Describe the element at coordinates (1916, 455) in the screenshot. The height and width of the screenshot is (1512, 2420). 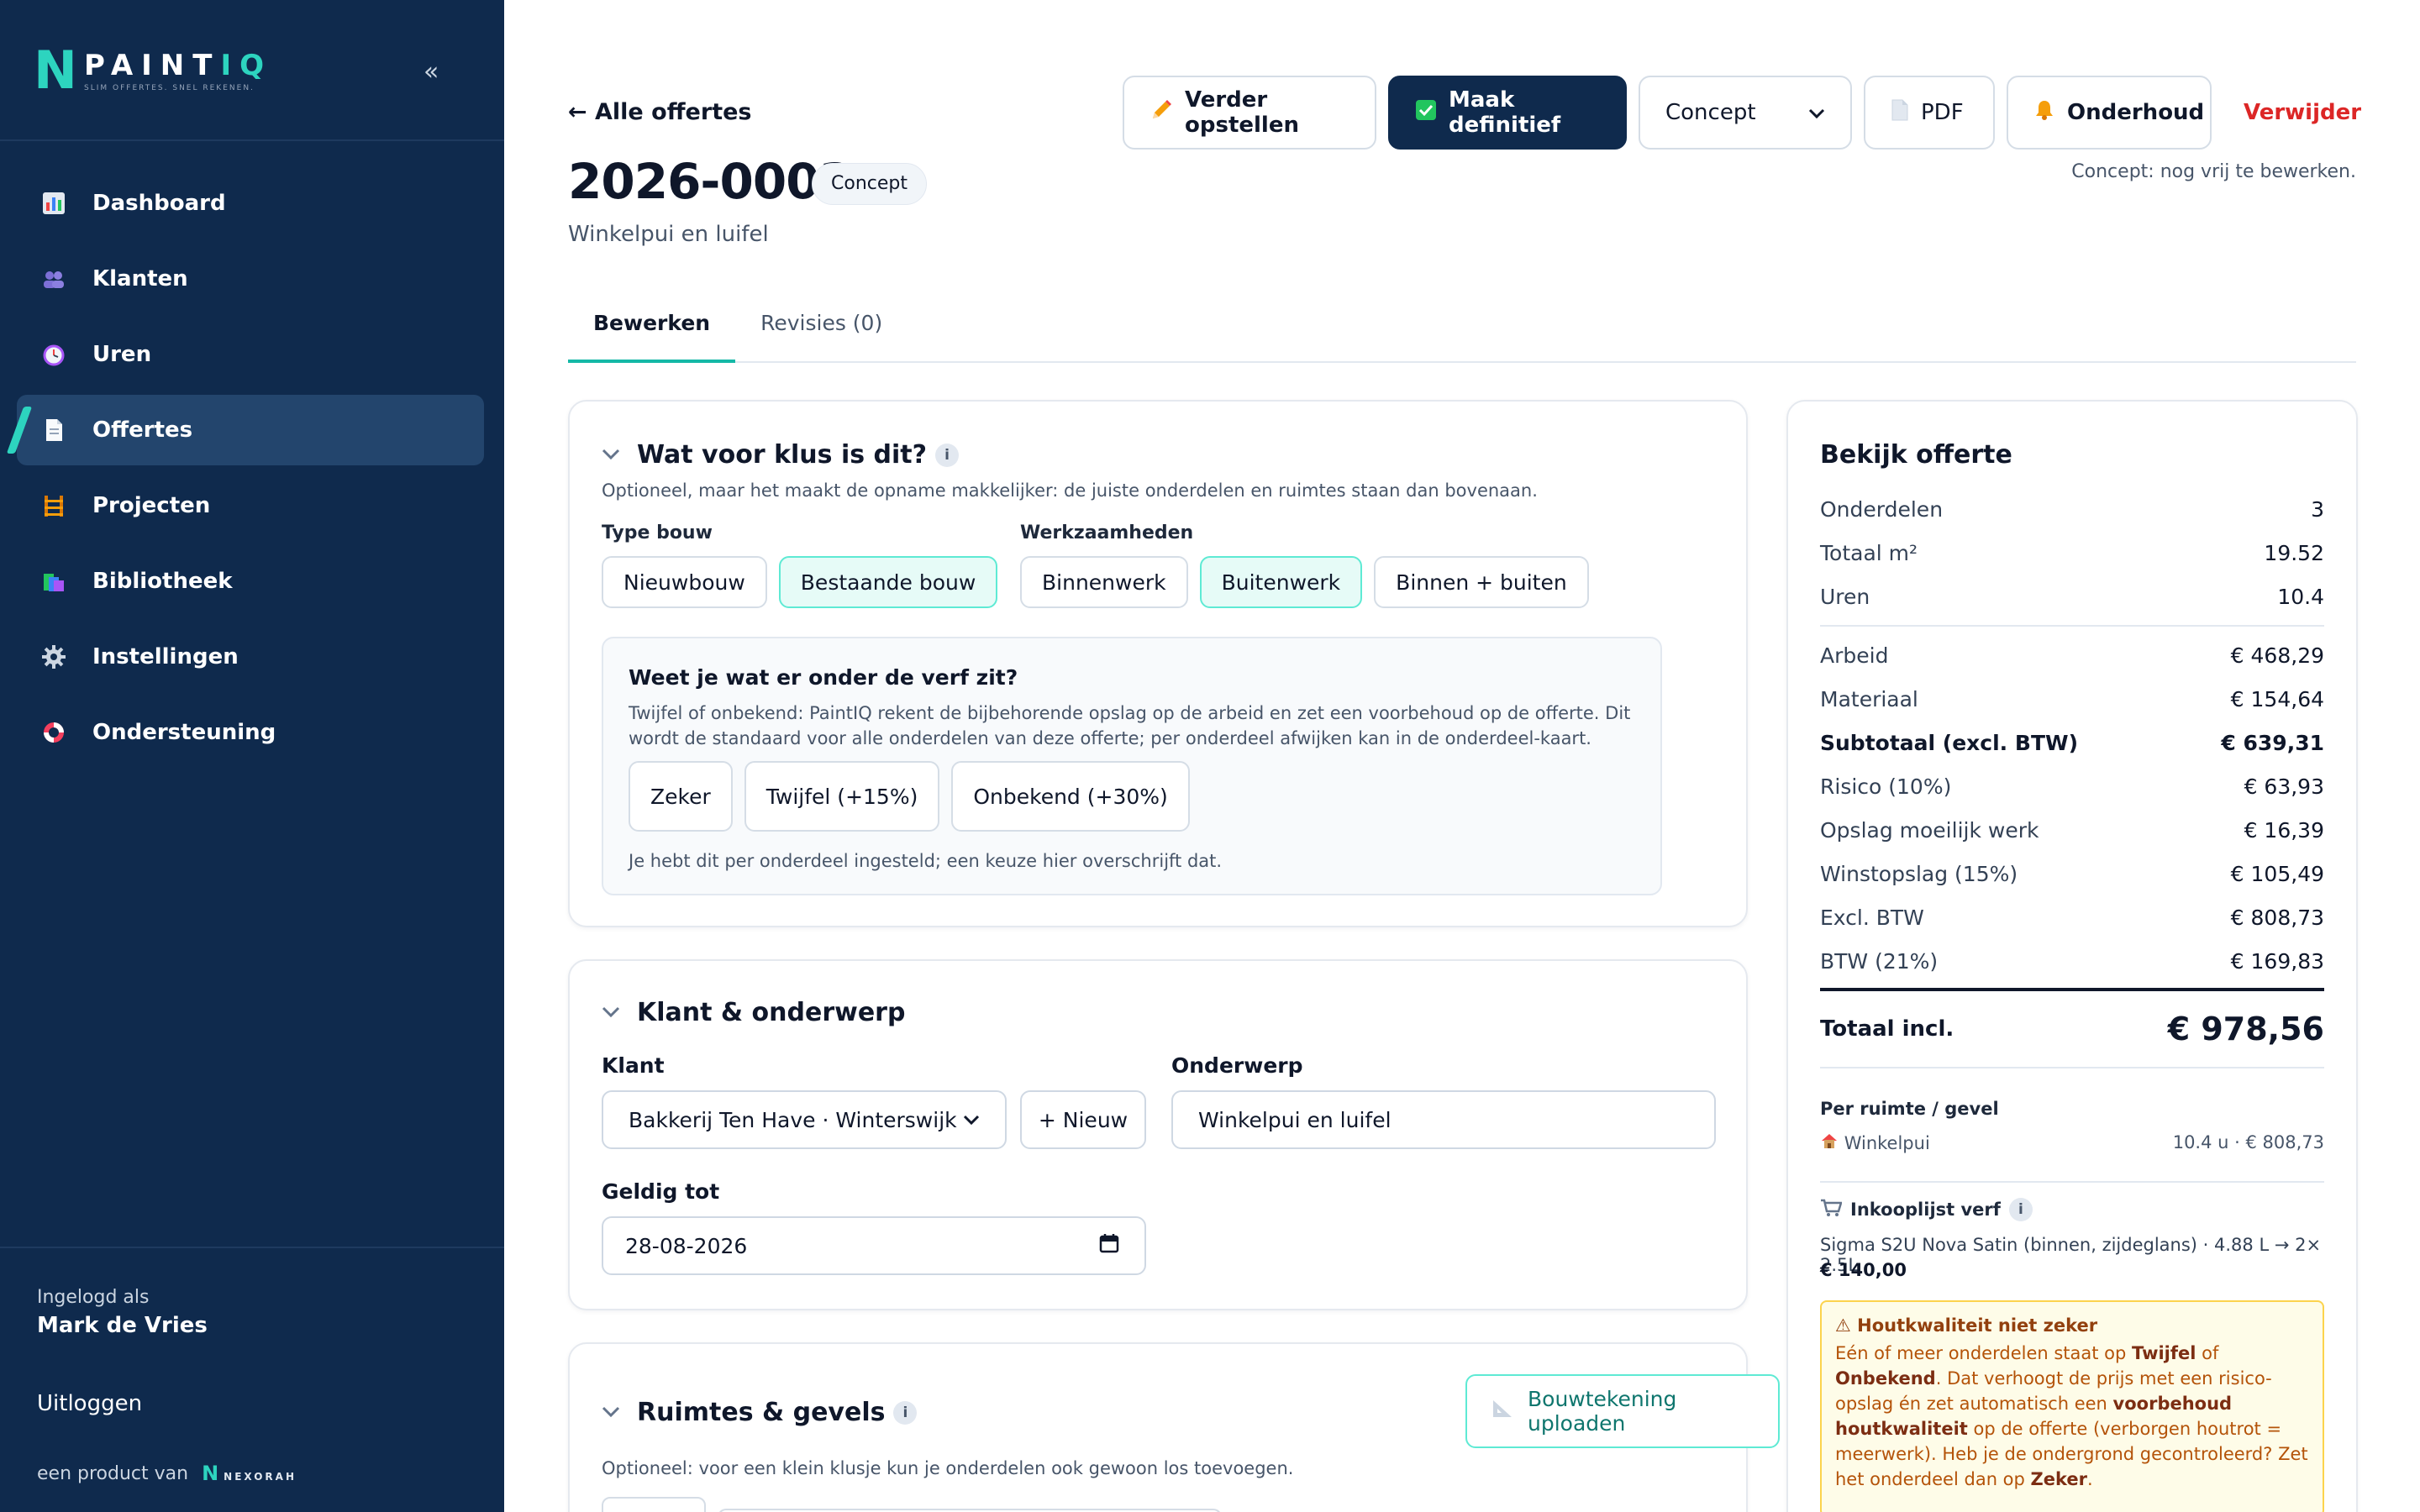
I see `summary-title: Bekijk offerte` at that location.